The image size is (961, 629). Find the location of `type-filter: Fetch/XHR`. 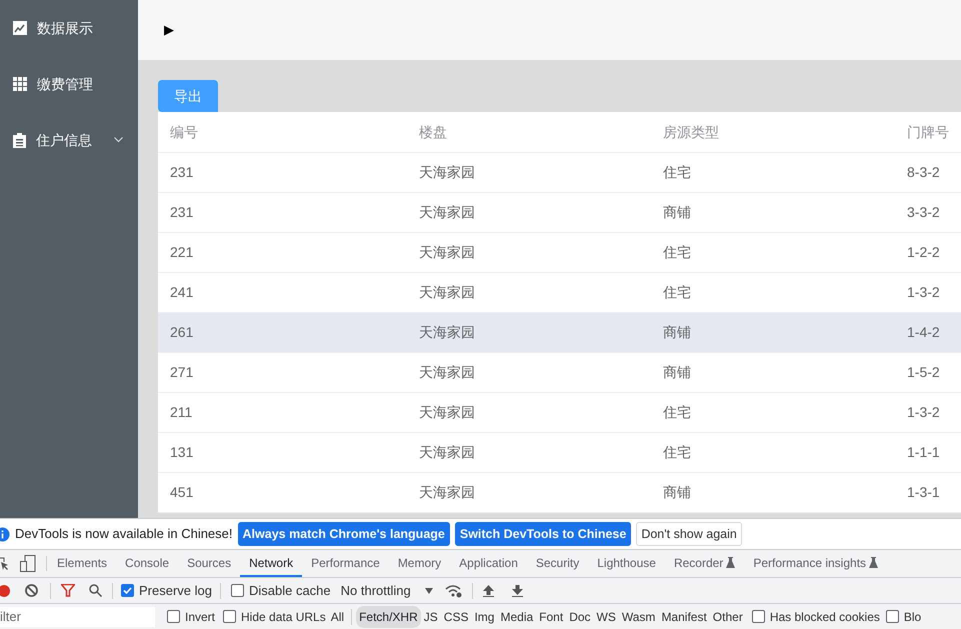

type-filter: Fetch/XHR is located at coordinates (388, 617).